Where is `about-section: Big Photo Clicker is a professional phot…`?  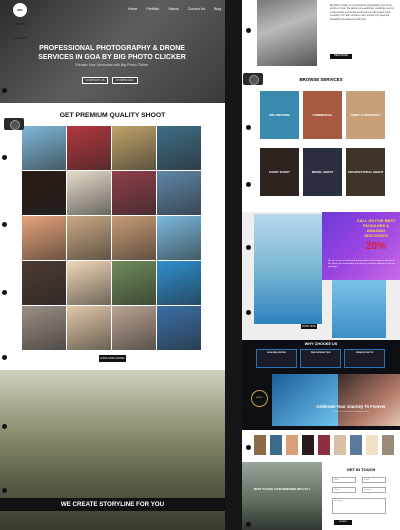
about-section: Big Photo Clicker is a professional phot… is located at coordinates (321, 34).